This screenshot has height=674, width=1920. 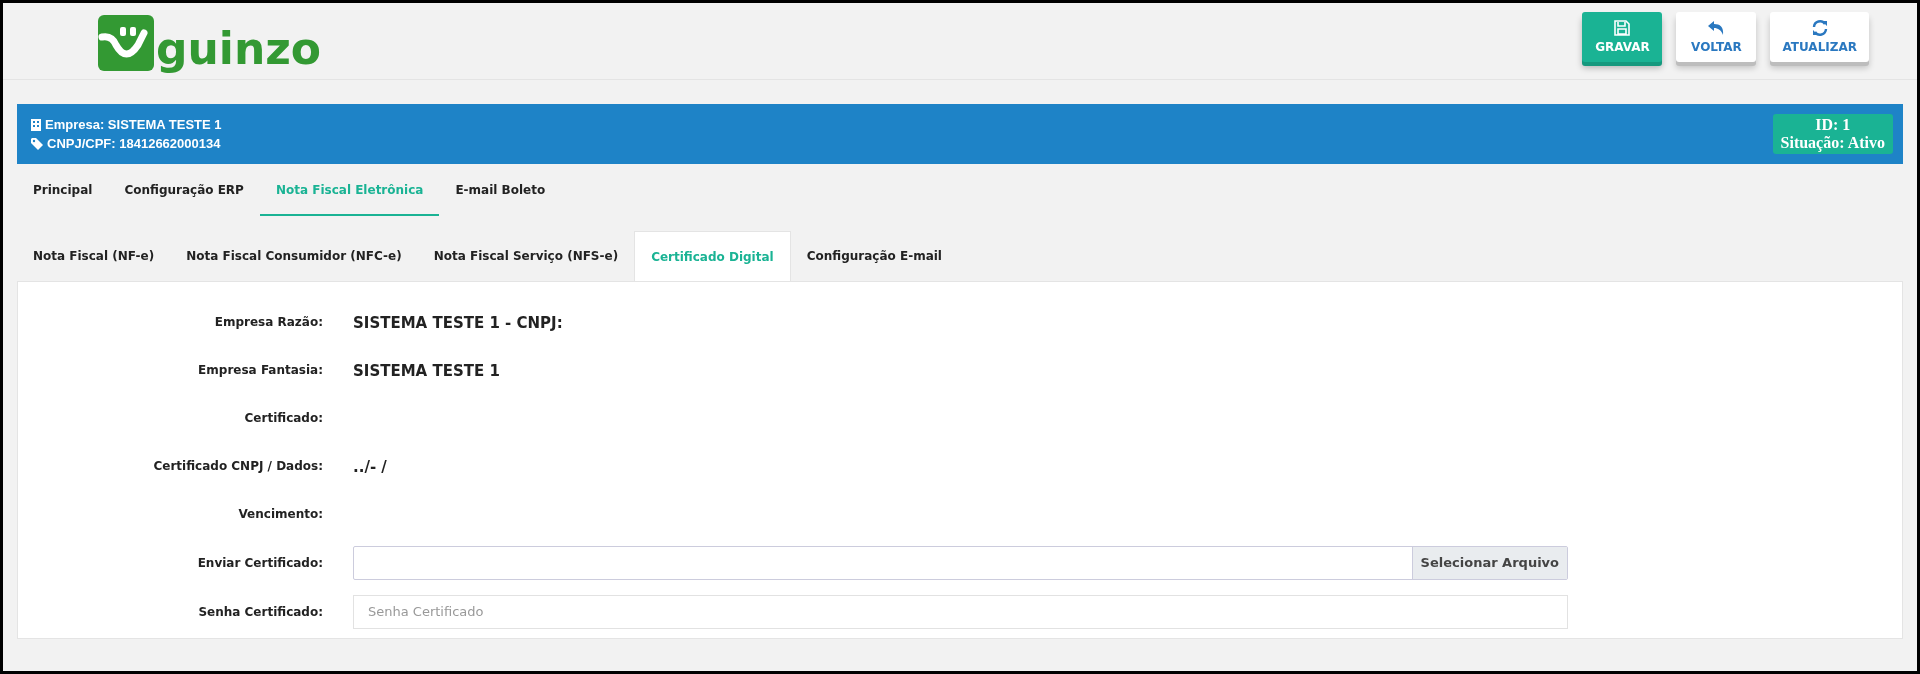 I want to click on field-label: Vencimento:, so click(x=280, y=514).